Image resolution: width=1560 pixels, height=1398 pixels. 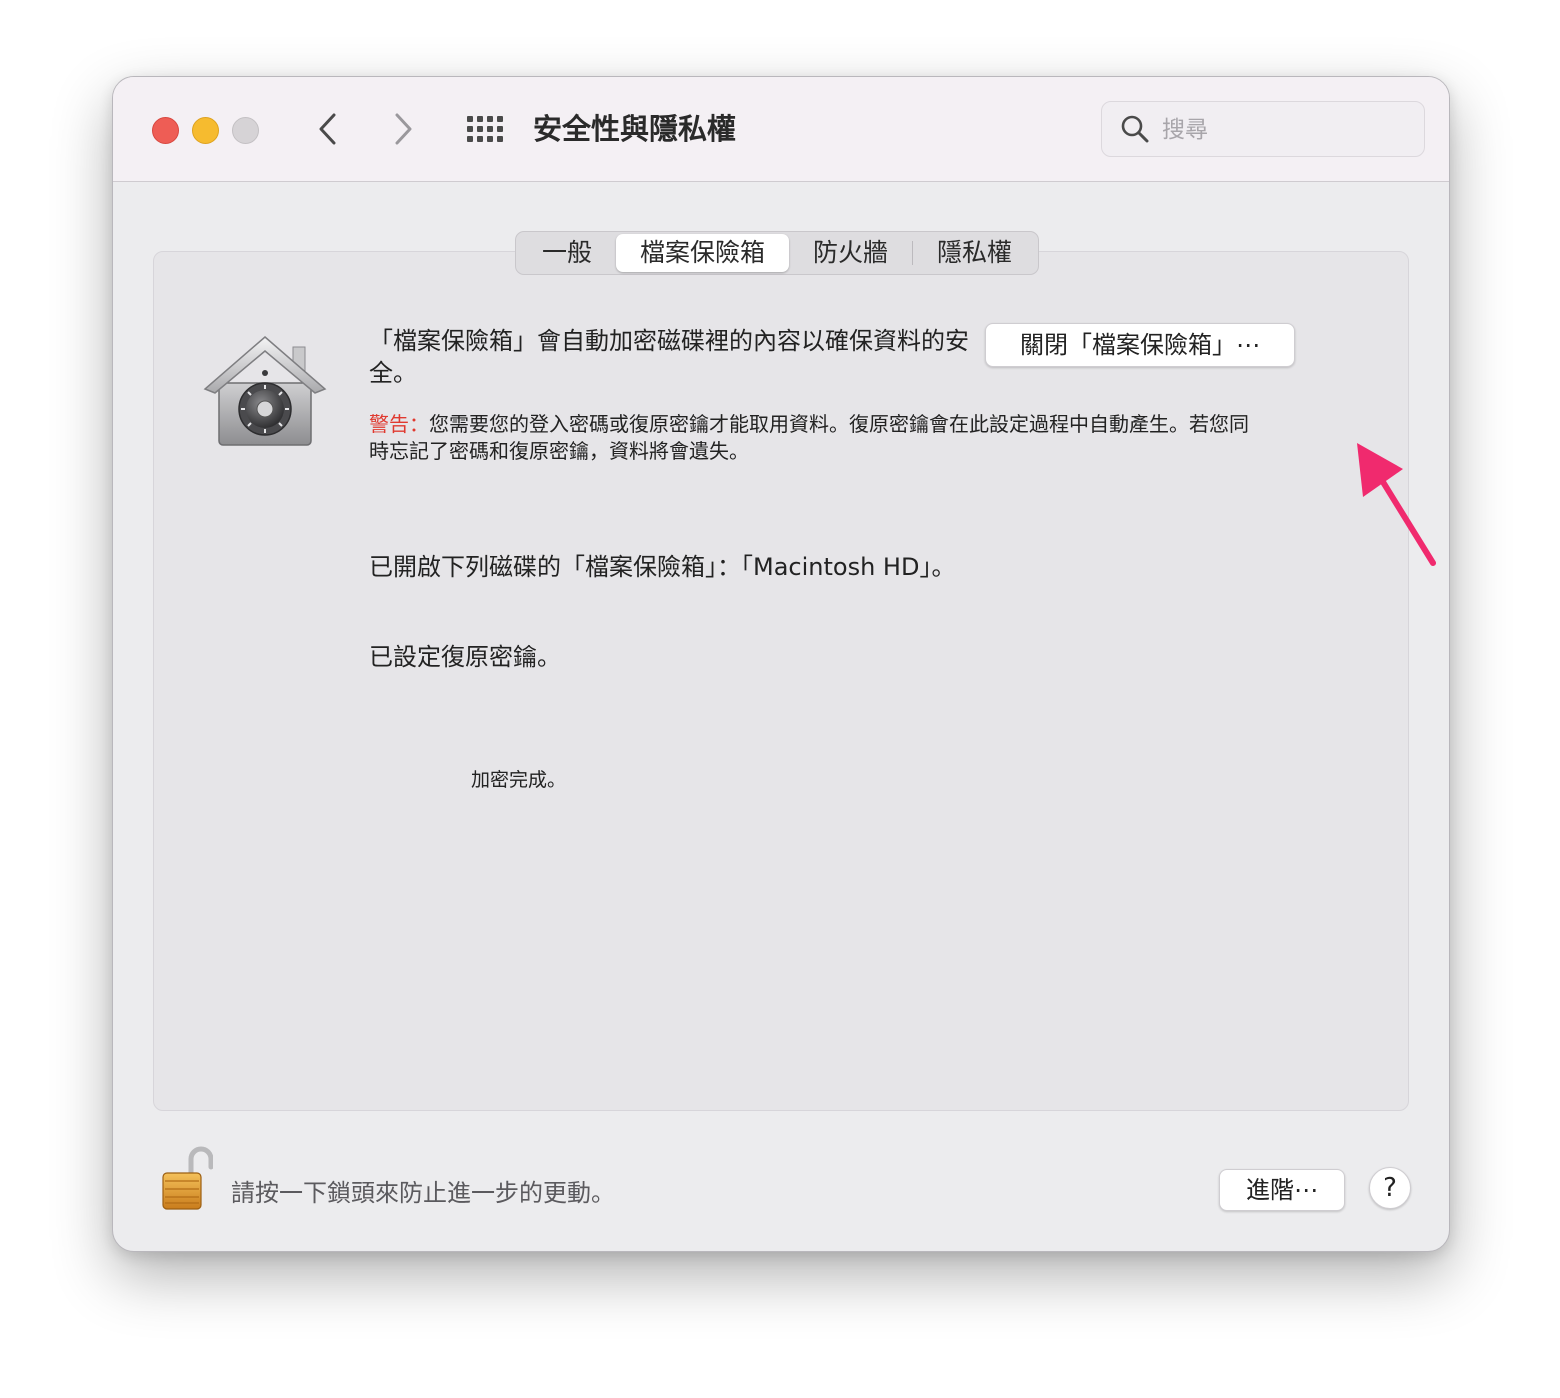 I want to click on annotation-arrow-icon, so click(x=1396, y=504).